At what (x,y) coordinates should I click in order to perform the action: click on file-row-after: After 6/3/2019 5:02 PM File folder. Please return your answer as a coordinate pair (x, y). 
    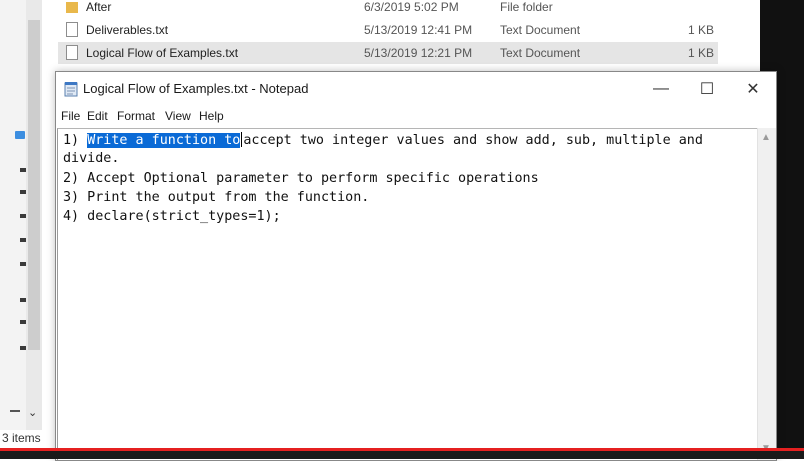
    Looking at the image, I should click on (388, 9).